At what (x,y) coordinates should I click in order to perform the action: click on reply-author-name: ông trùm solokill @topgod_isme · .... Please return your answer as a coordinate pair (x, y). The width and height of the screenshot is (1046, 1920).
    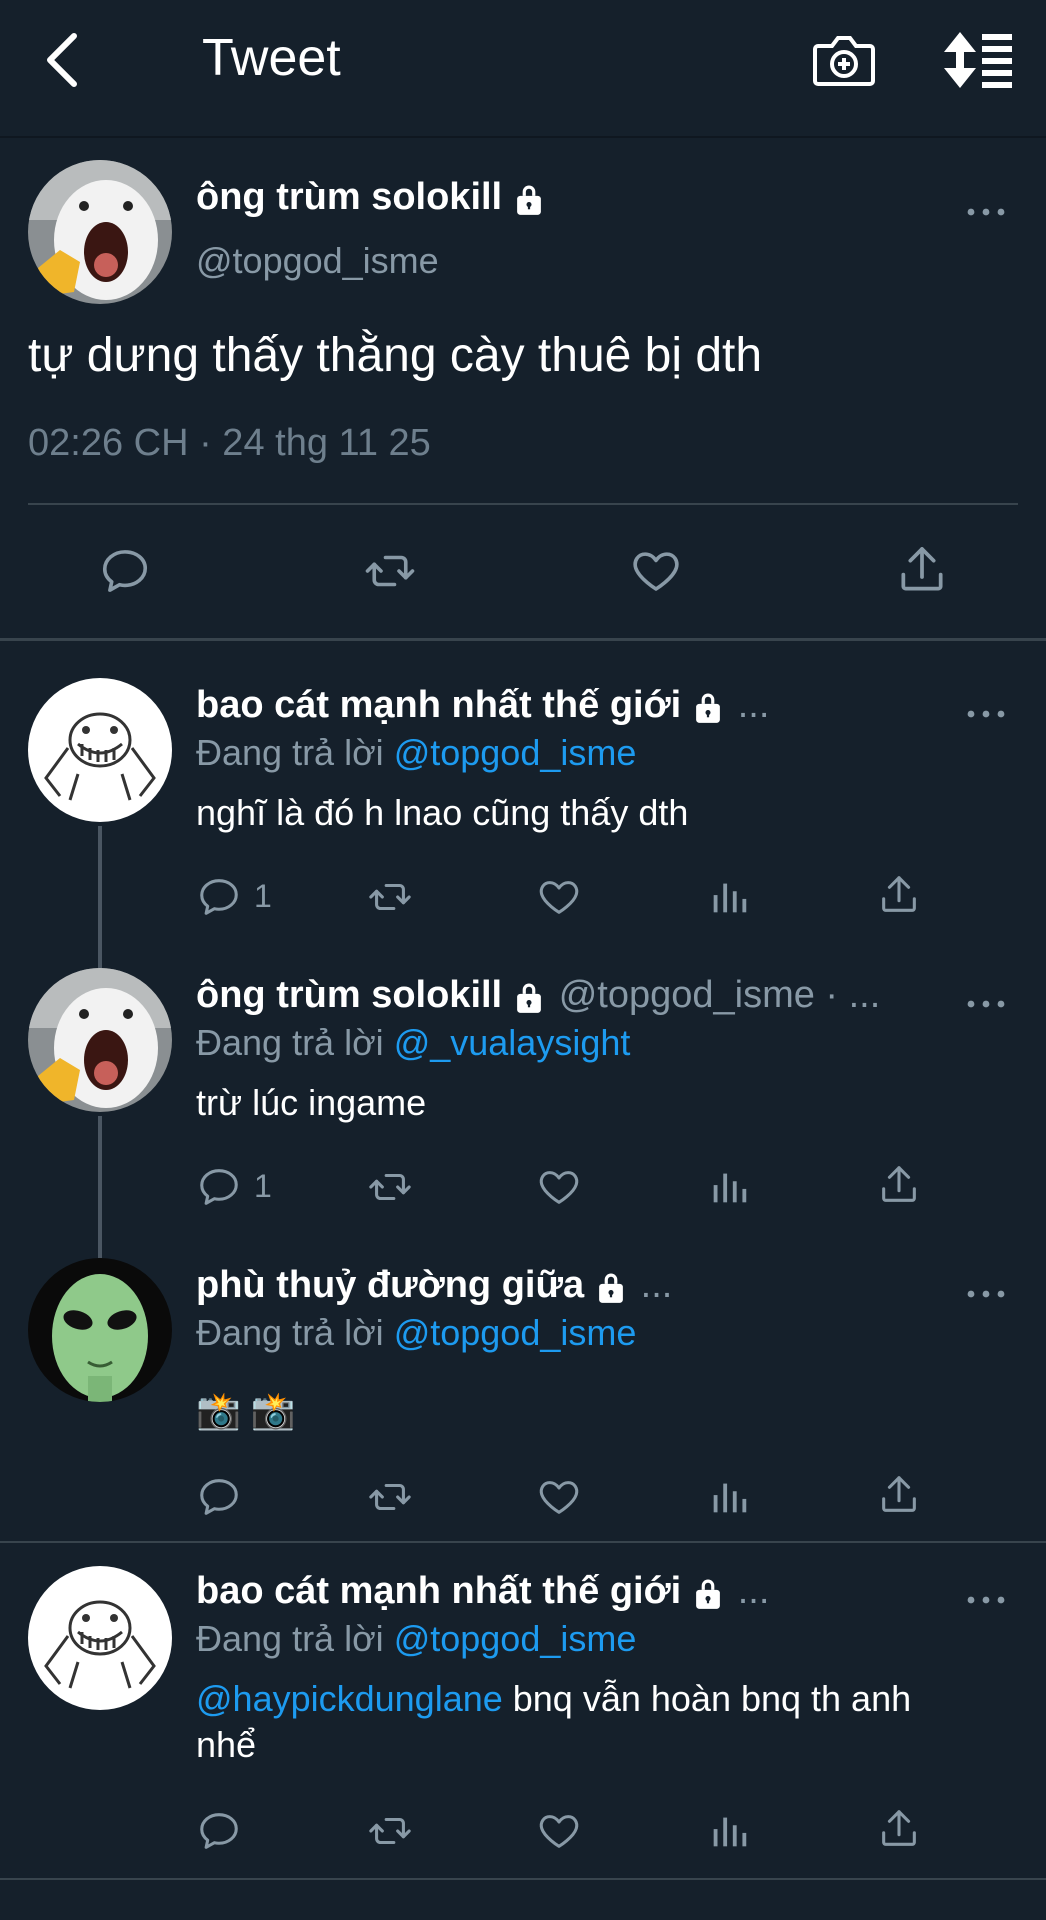
    Looking at the image, I should click on (538, 995).